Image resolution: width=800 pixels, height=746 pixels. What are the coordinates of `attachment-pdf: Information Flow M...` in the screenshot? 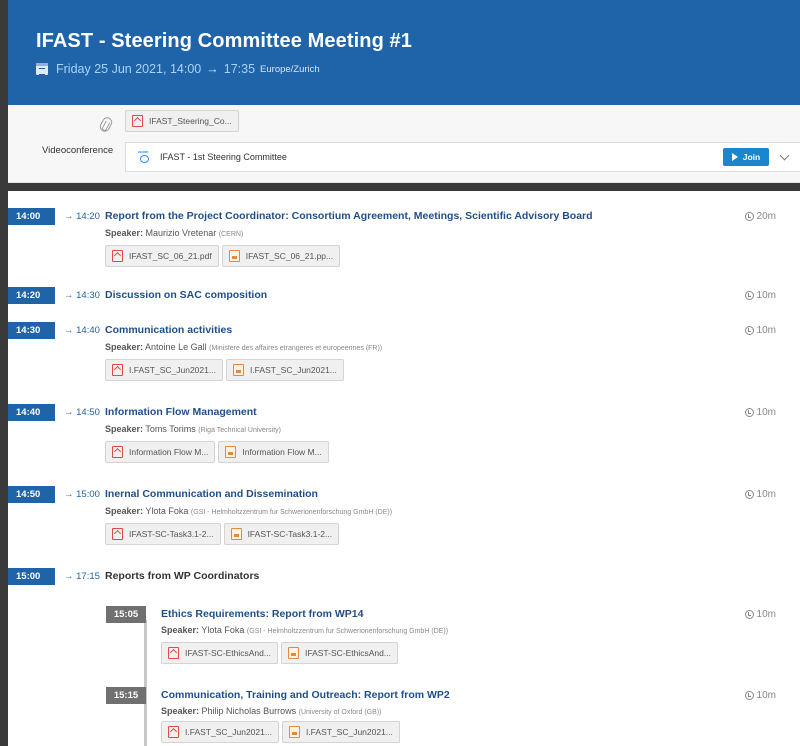 It's located at (160, 452).